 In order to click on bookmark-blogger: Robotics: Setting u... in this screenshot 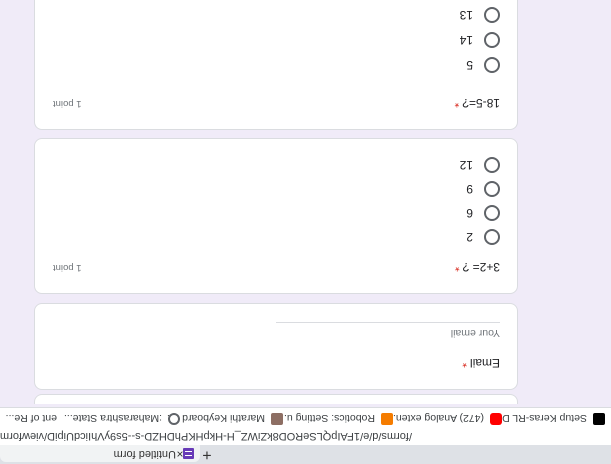, I will do `click(335, 417)`.